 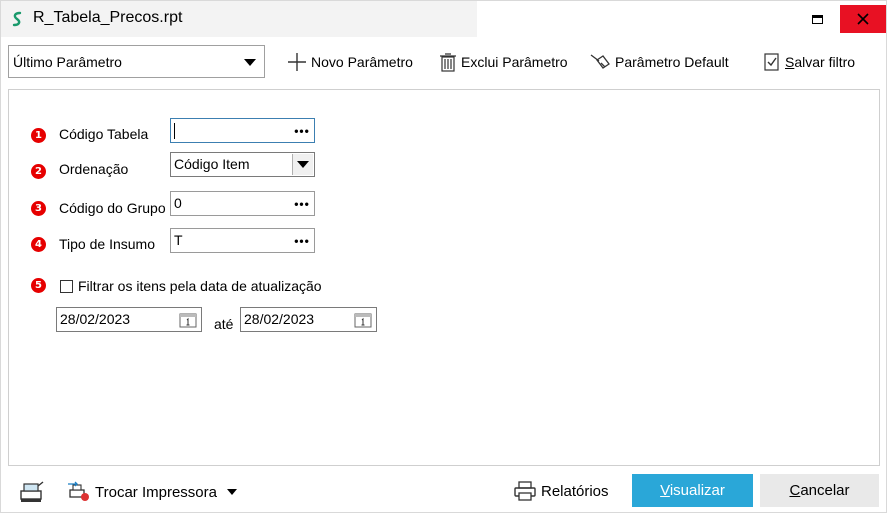 I want to click on maximize-icon, so click(x=817, y=19).